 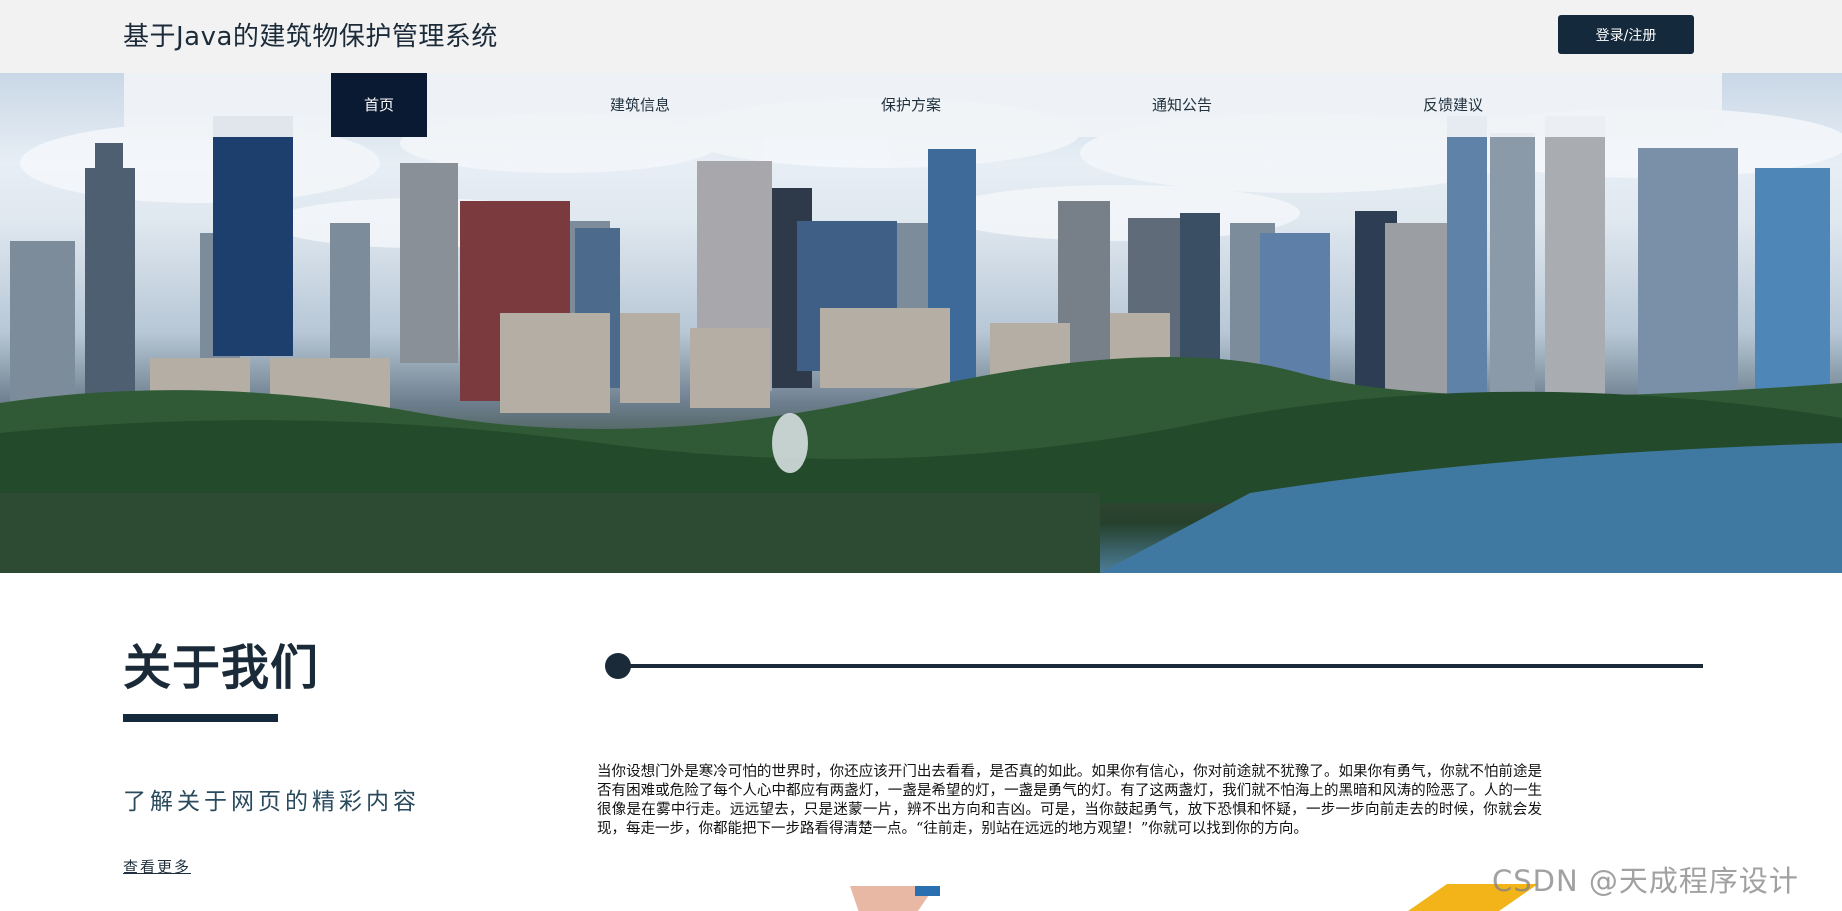 I want to click on nav-item-home: 首页, so click(x=379, y=105).